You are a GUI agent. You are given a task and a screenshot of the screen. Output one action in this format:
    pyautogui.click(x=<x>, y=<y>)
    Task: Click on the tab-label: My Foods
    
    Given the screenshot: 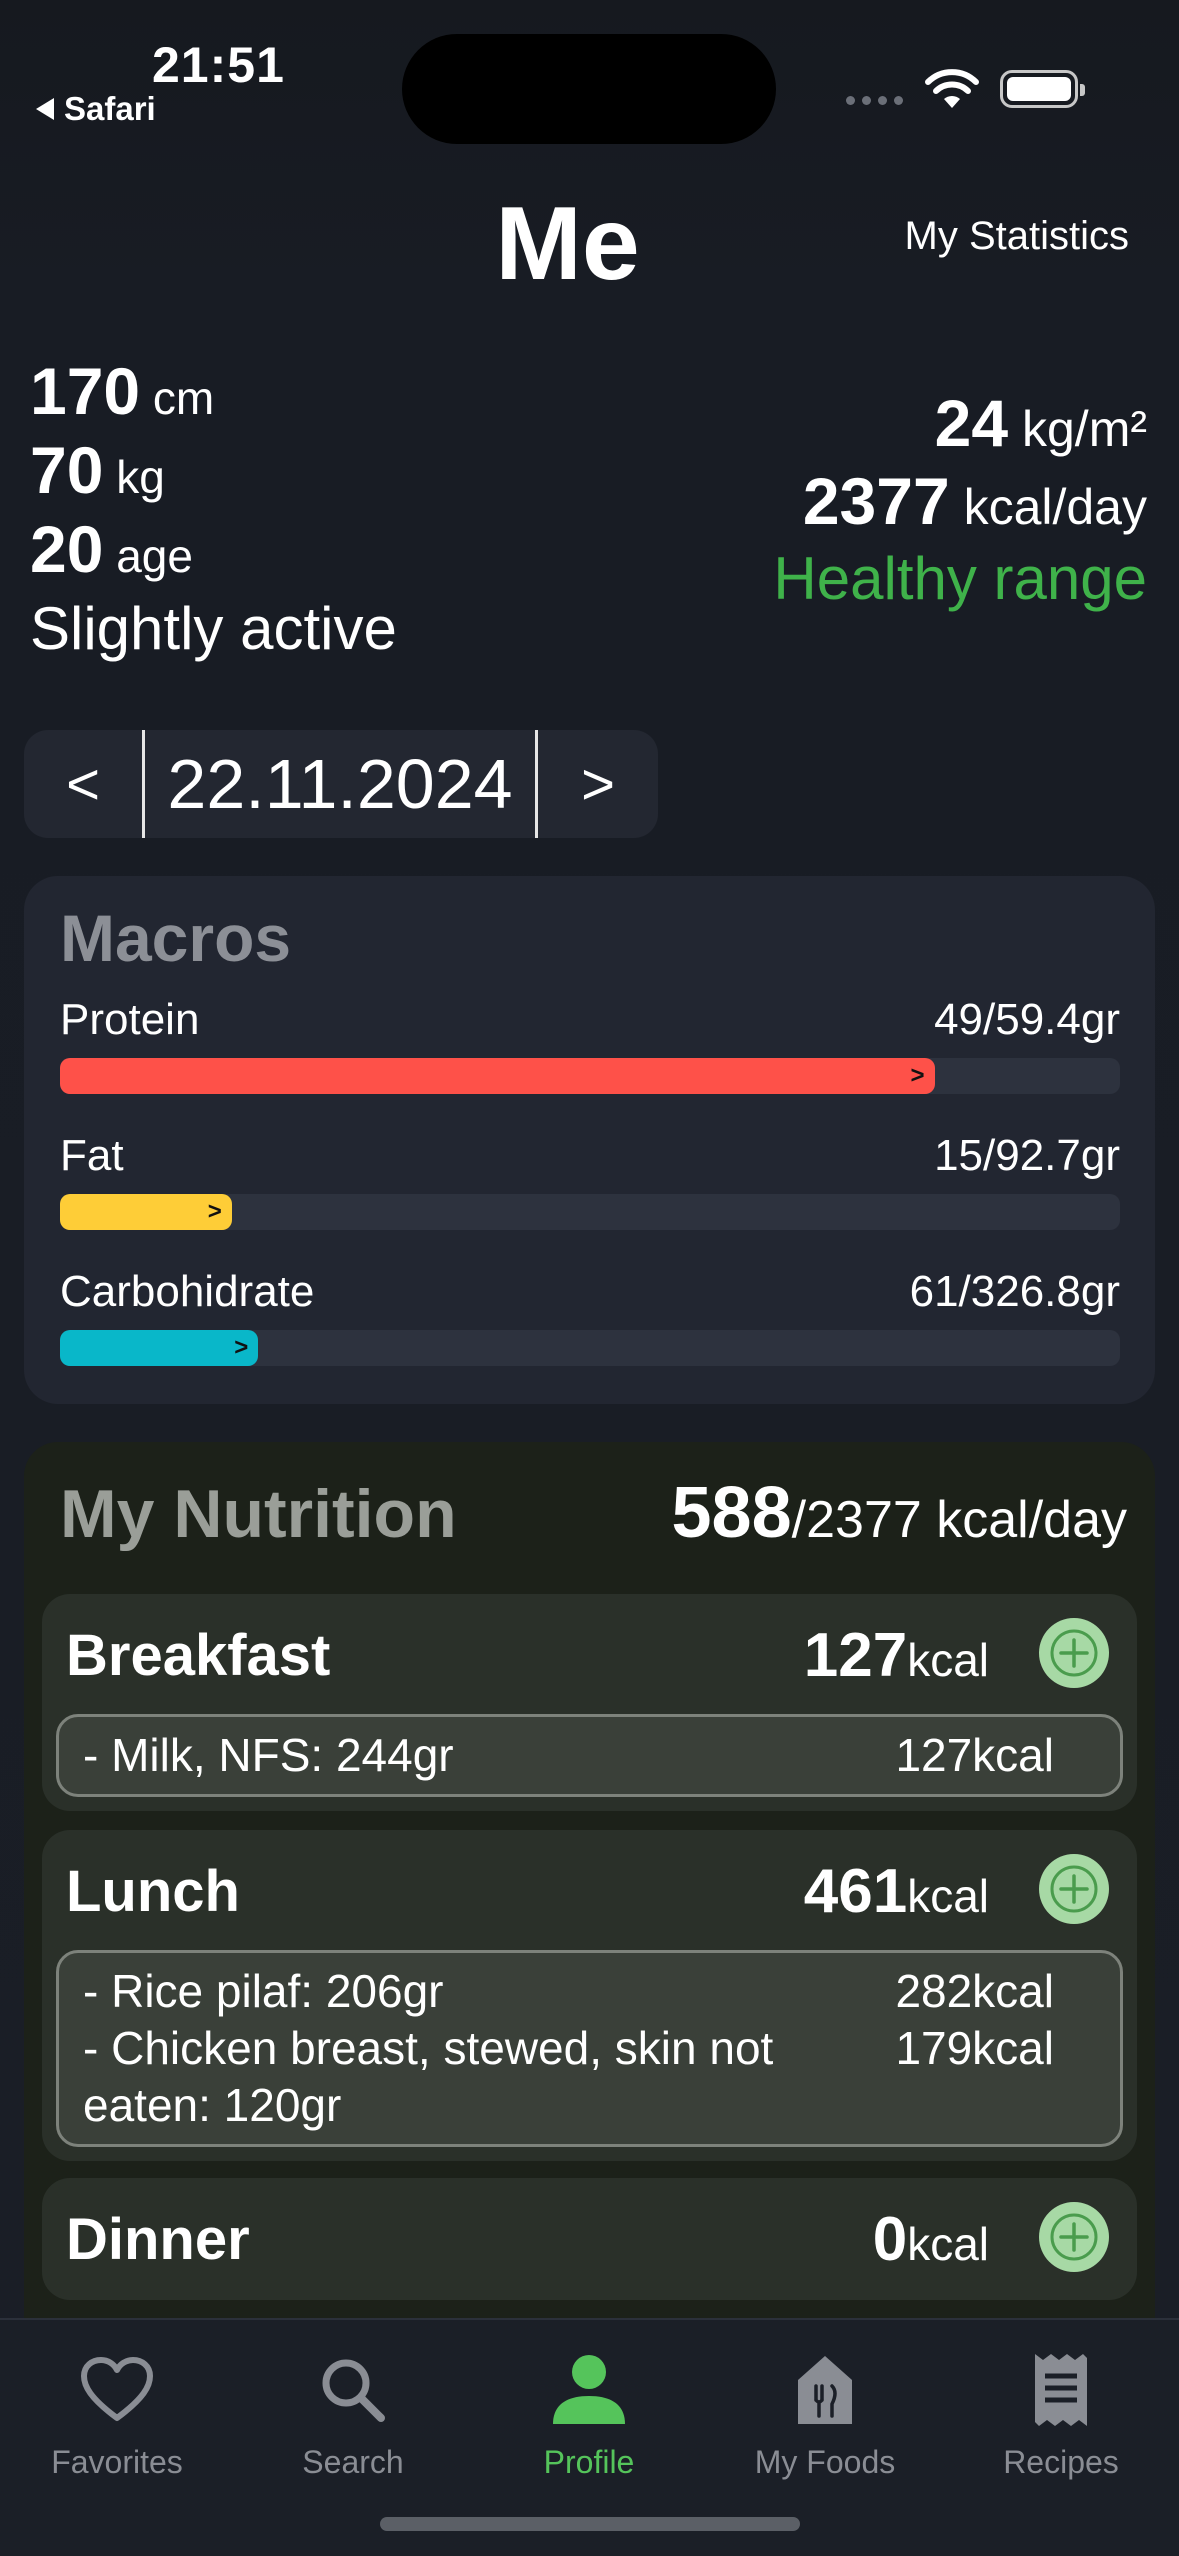 What is the action you would take?
    pyautogui.click(x=825, y=2462)
    